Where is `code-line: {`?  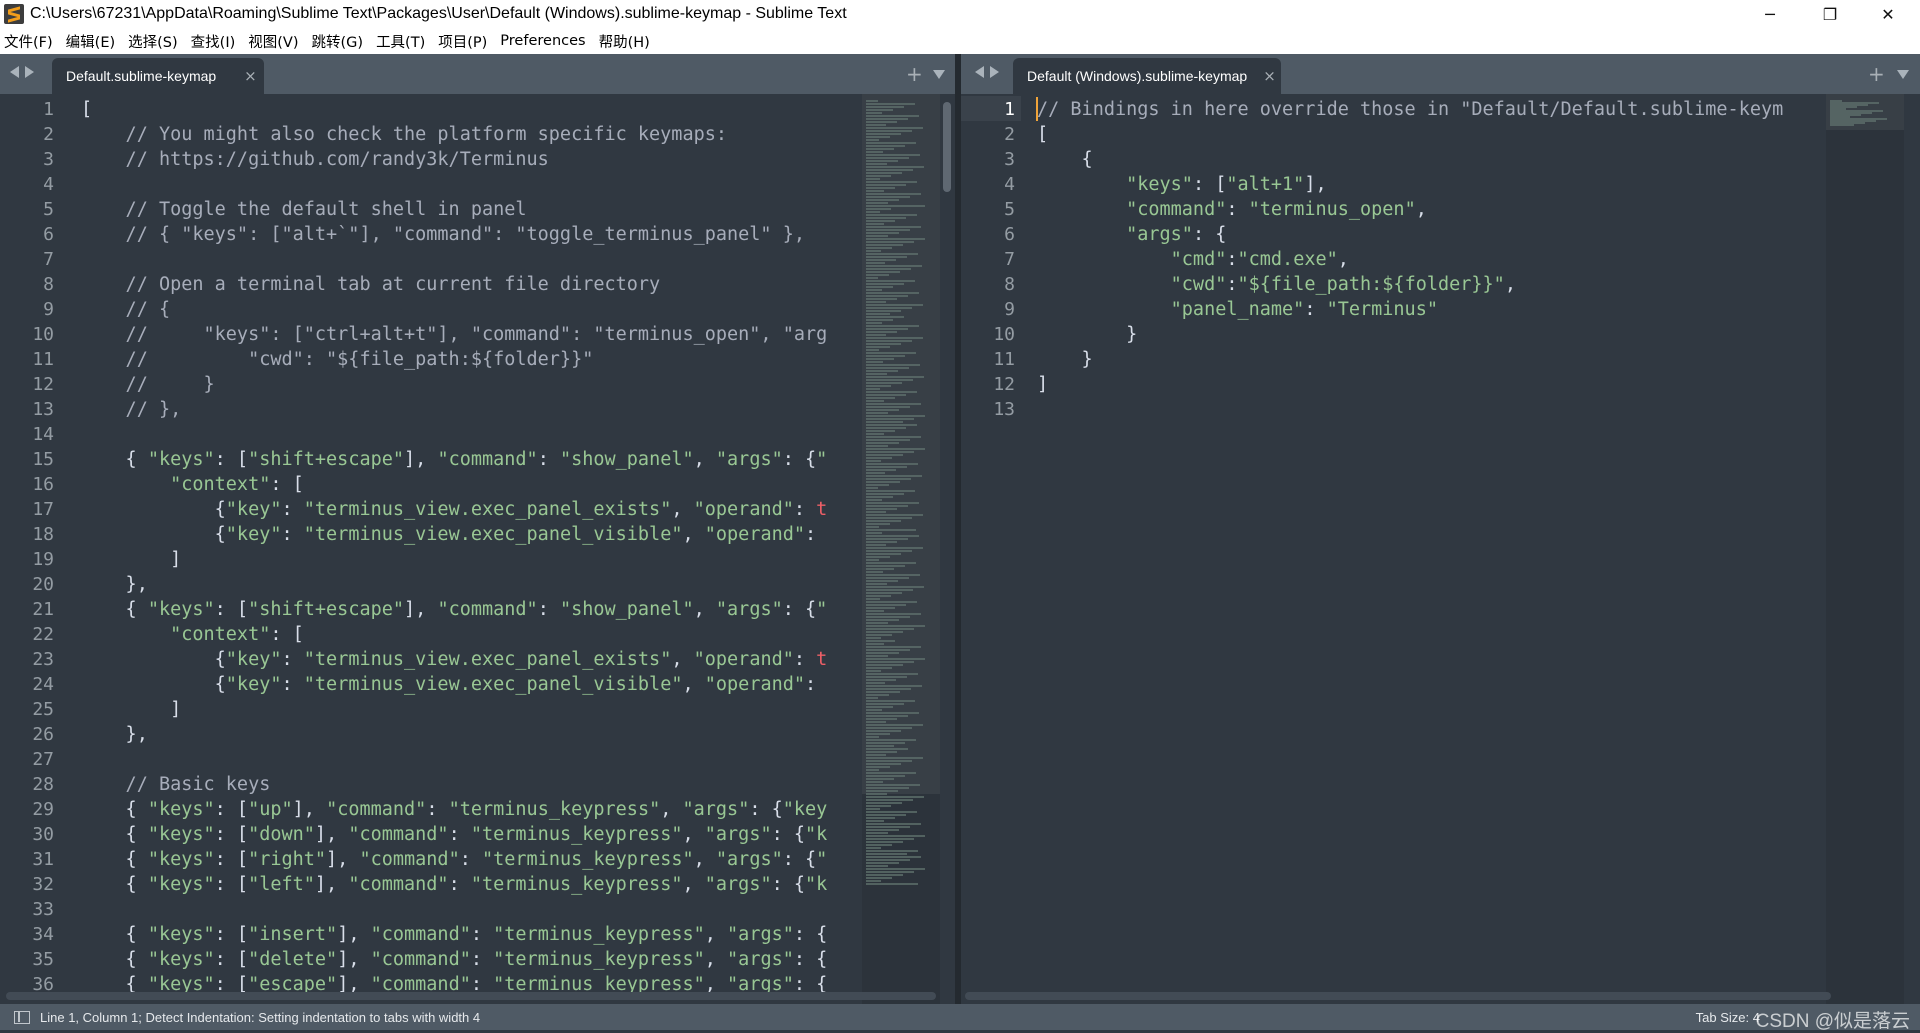
code-line: { is located at coordinates (1065, 159).